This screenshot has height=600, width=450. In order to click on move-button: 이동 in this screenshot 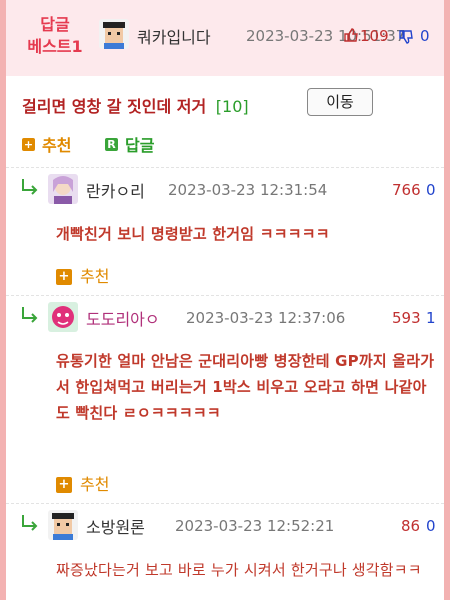, I will do `click(340, 102)`.